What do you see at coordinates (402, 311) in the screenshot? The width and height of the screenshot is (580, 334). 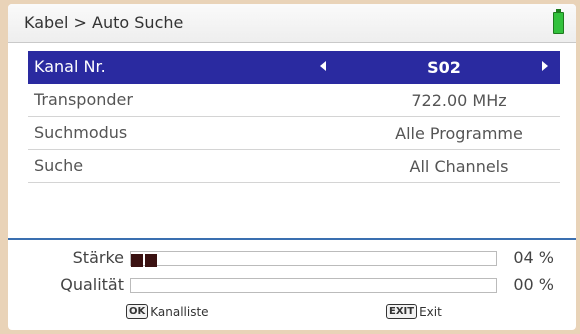 I see `exit-key-icon: EXIT` at bounding box center [402, 311].